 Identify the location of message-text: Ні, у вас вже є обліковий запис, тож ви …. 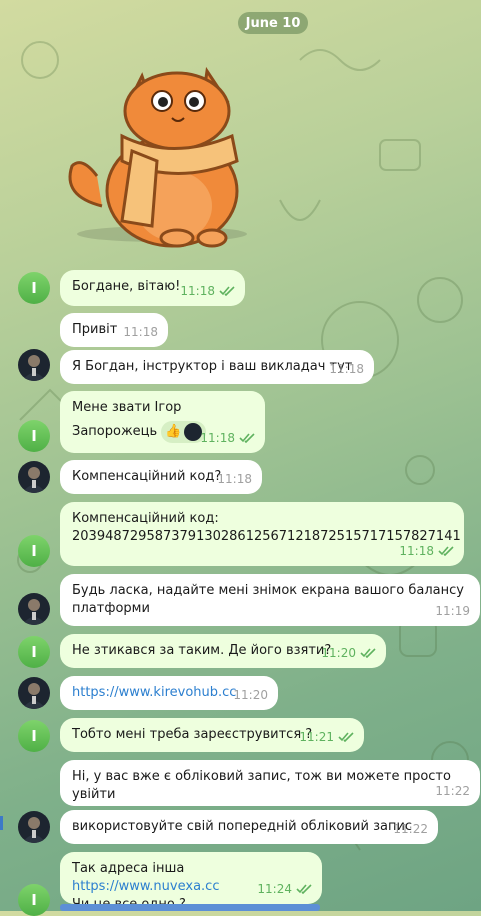
(261, 785).